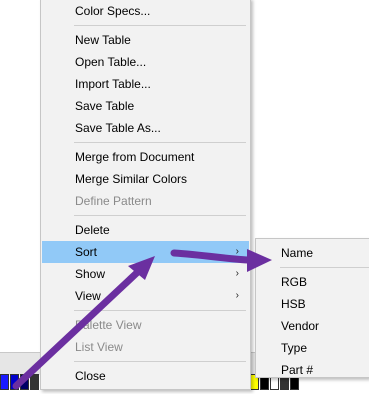 The width and height of the screenshot is (369, 394). Describe the element at coordinates (312, 326) in the screenshot. I see `sort-by-vendor: Vendor` at that location.